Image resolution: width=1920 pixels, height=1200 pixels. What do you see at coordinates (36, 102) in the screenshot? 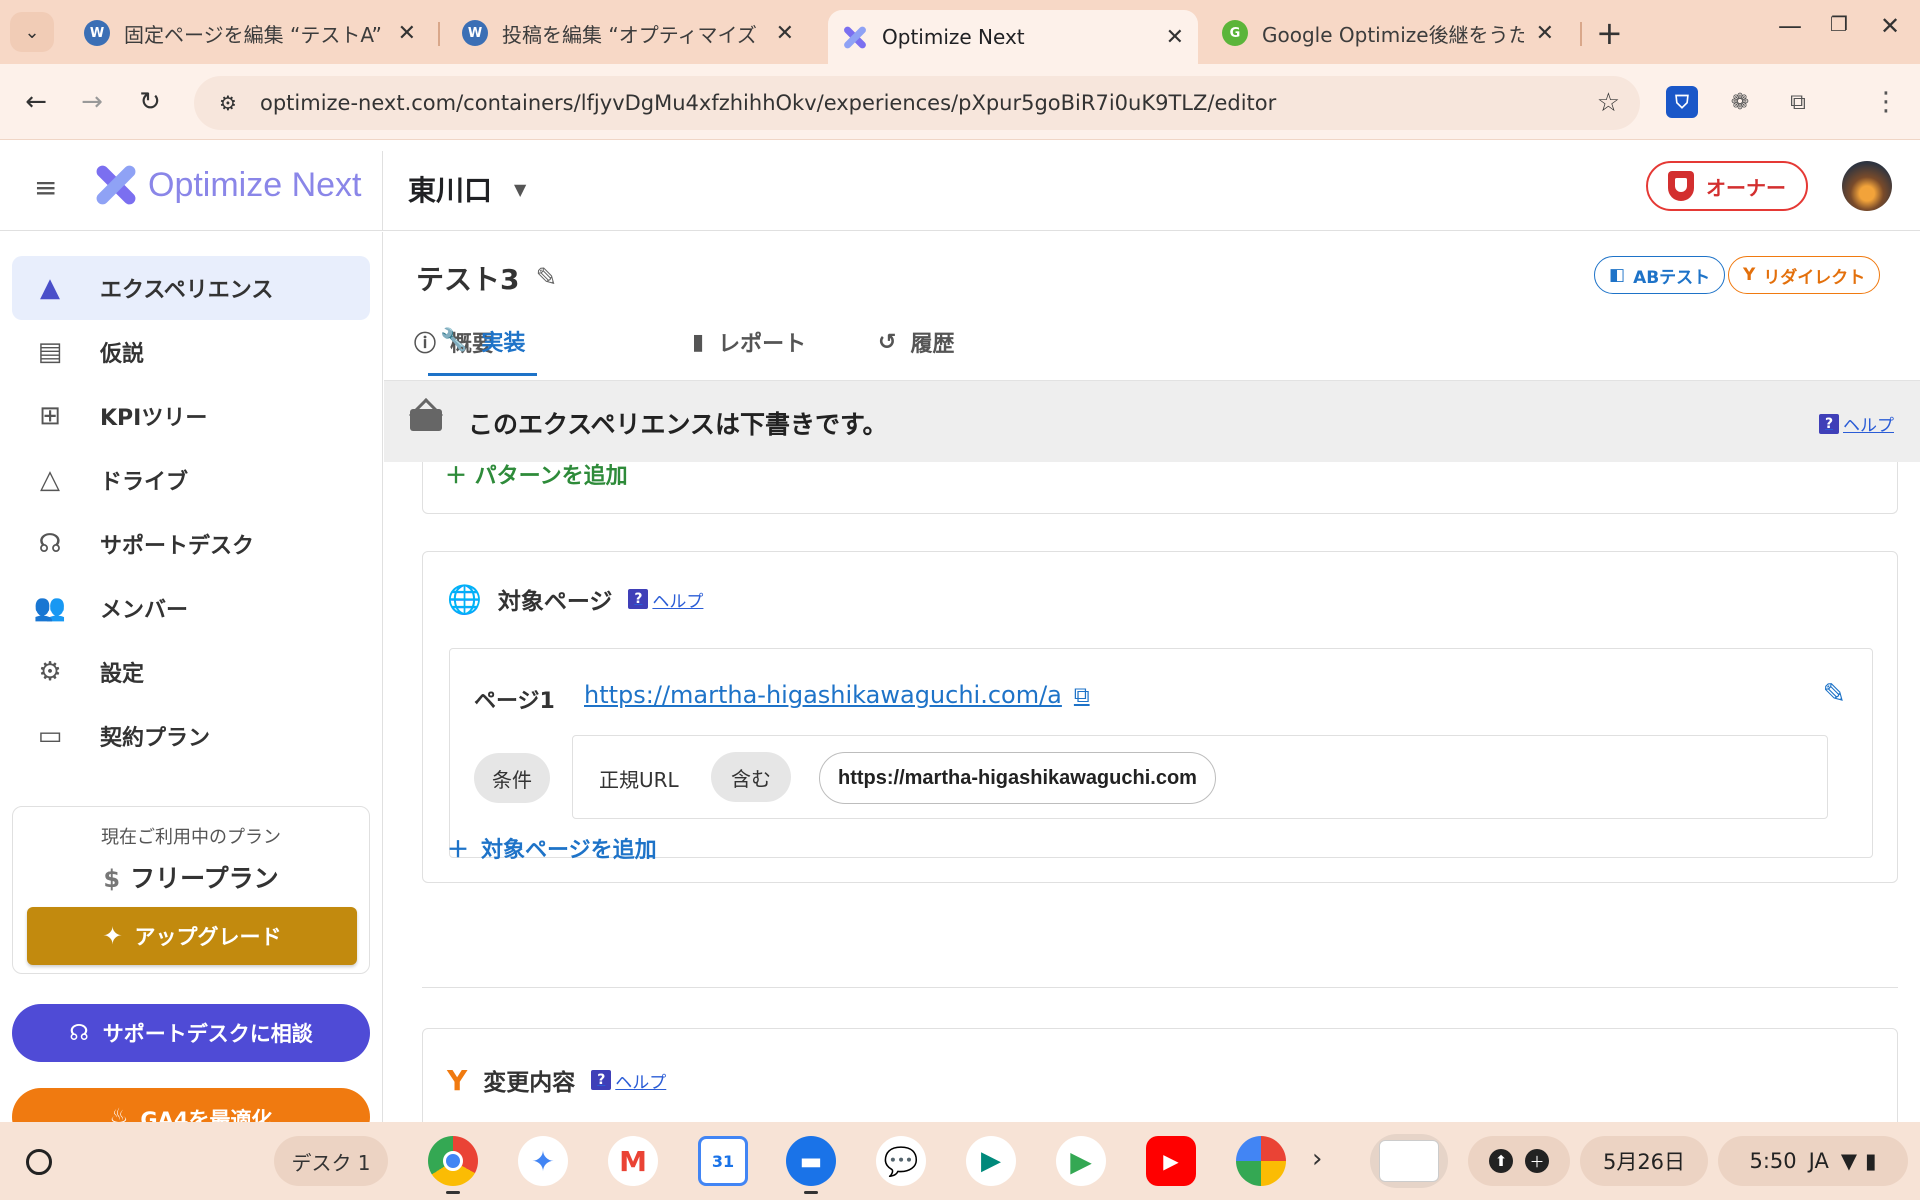
I see `back-icon: ←` at bounding box center [36, 102].